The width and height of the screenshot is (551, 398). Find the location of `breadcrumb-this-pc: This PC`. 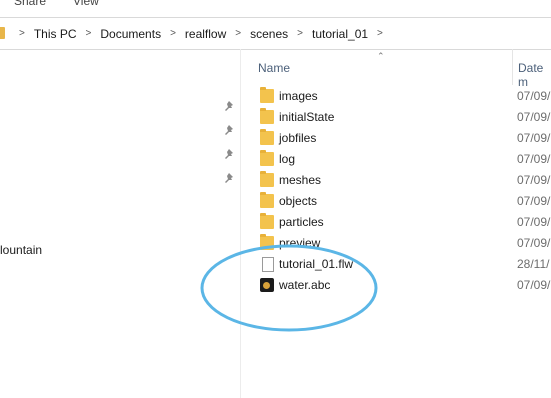

breadcrumb-this-pc: This PC is located at coordinates (55, 34).